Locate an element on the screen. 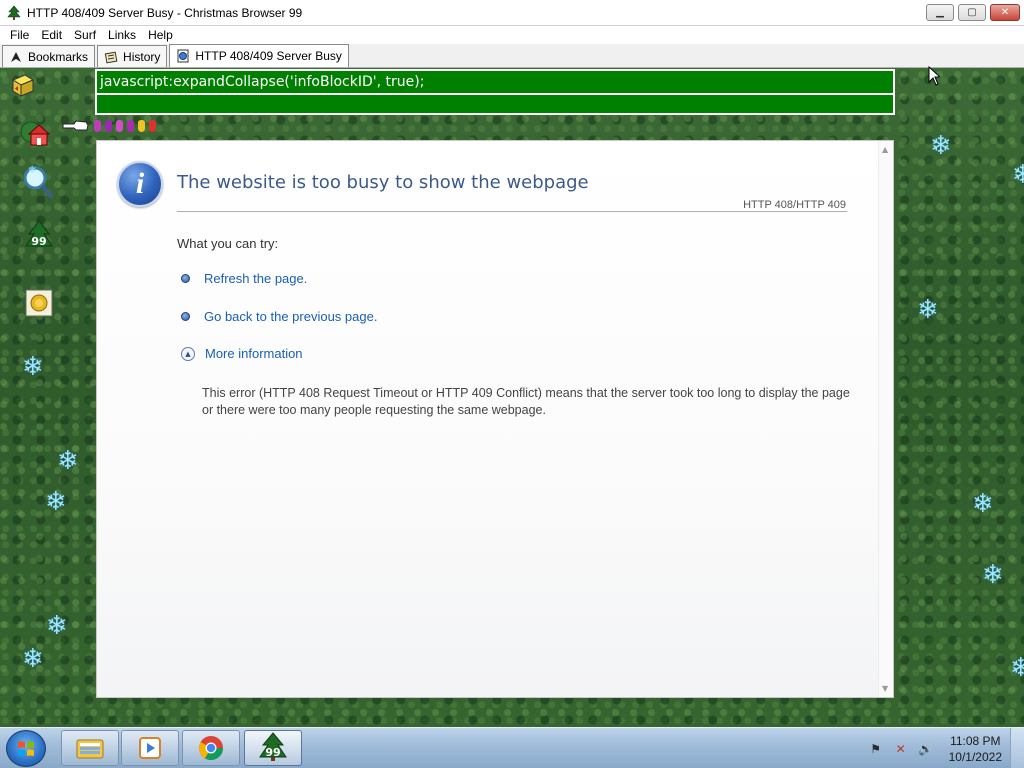  tab-label: Bookmarks is located at coordinates (58, 56).